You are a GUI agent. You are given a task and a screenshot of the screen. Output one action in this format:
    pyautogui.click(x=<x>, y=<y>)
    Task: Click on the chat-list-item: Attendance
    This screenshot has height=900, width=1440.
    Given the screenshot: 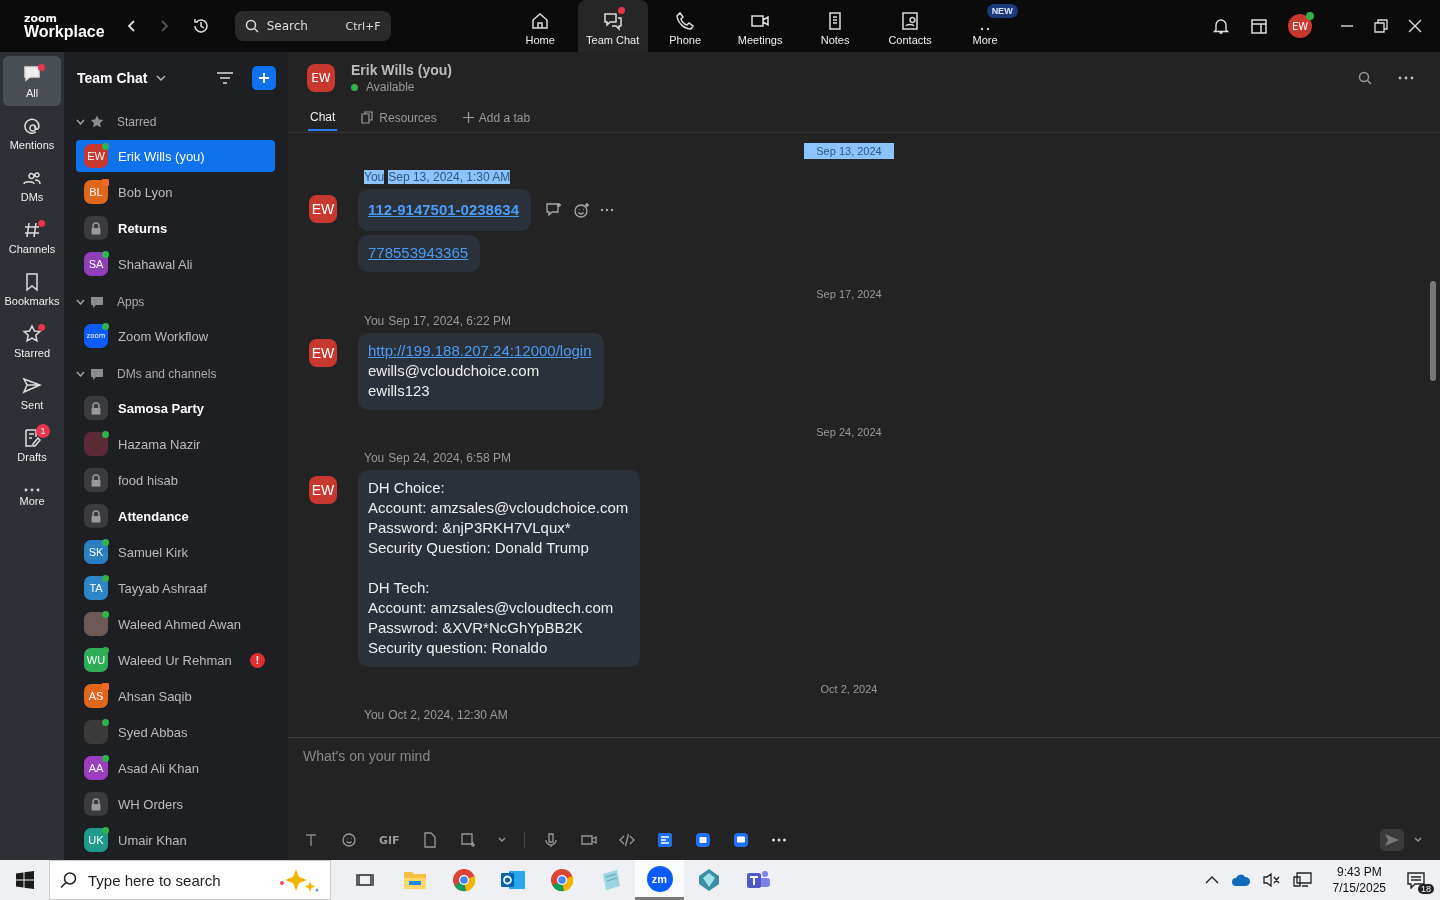 What is the action you would take?
    pyautogui.click(x=175, y=516)
    